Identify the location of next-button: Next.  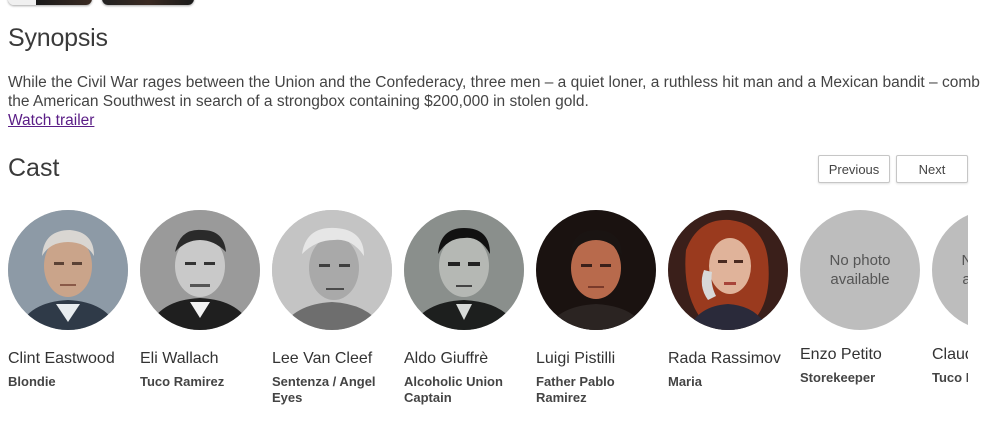
(932, 169).